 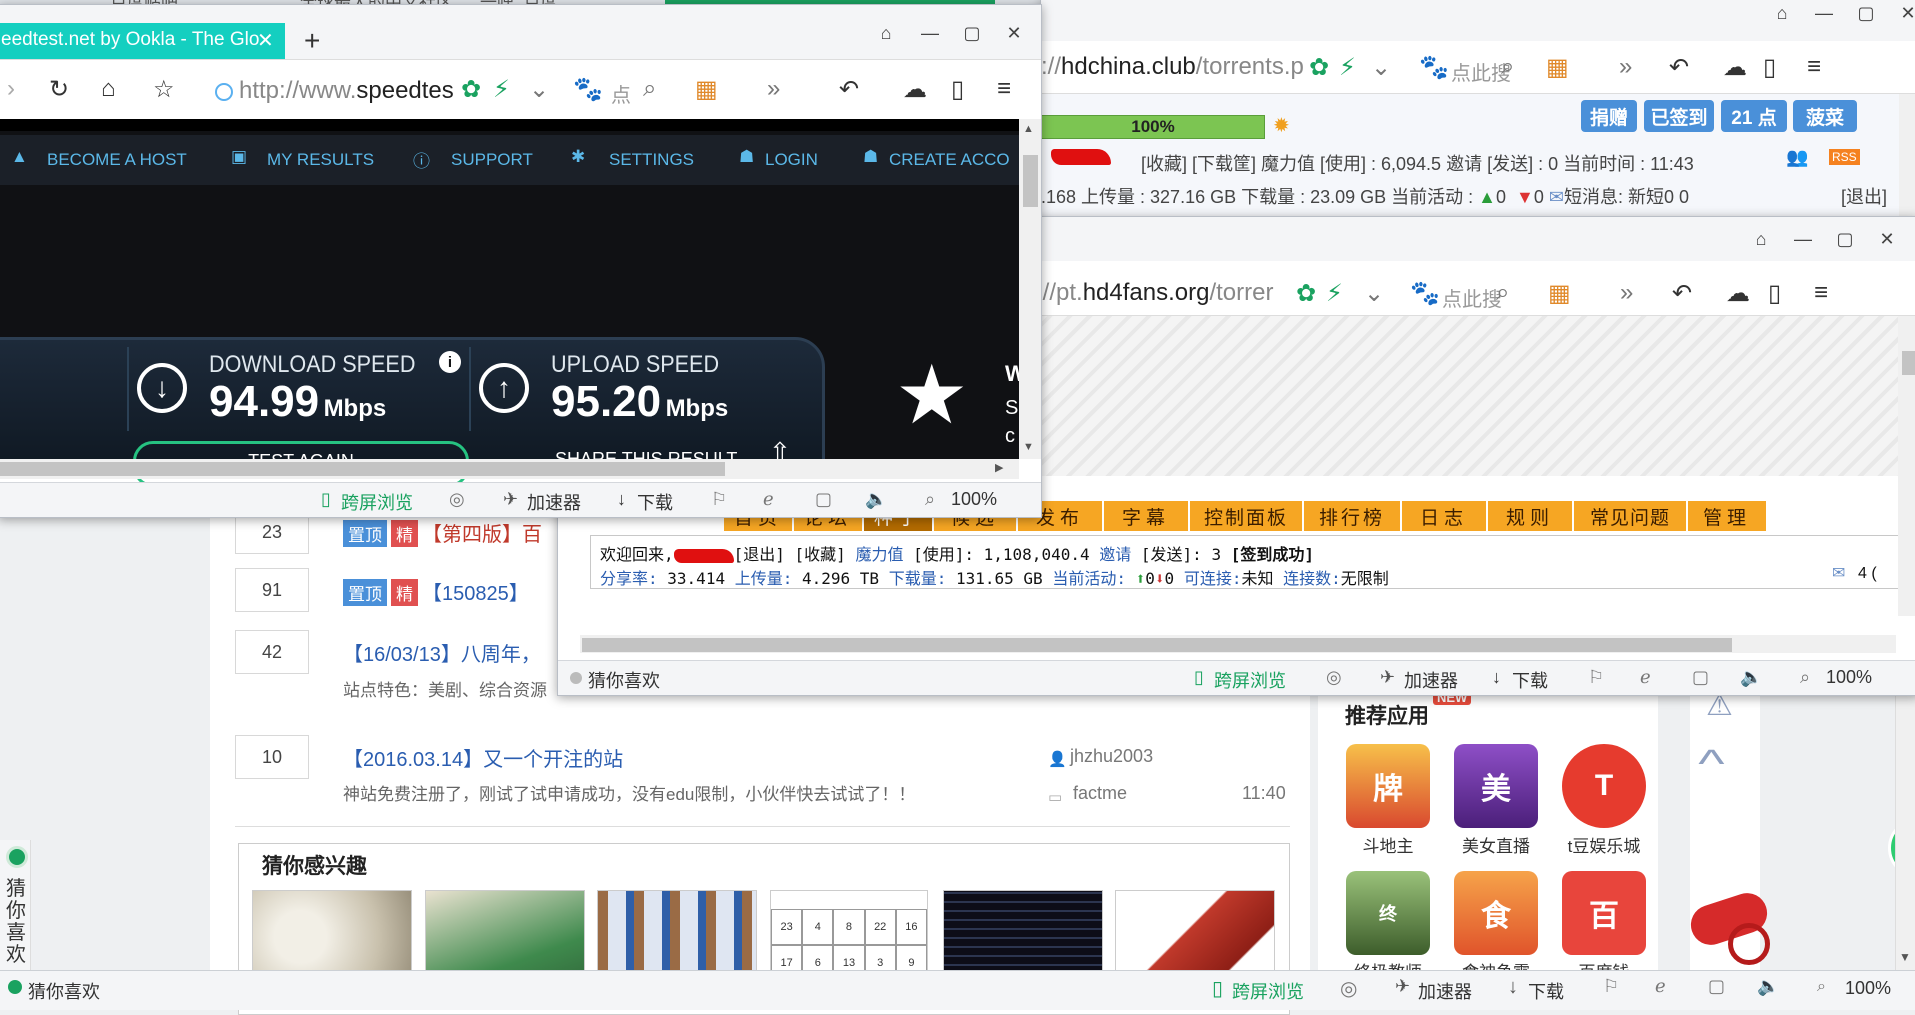 I want to click on menu-my-results: MY RESULTS, so click(x=320, y=160).